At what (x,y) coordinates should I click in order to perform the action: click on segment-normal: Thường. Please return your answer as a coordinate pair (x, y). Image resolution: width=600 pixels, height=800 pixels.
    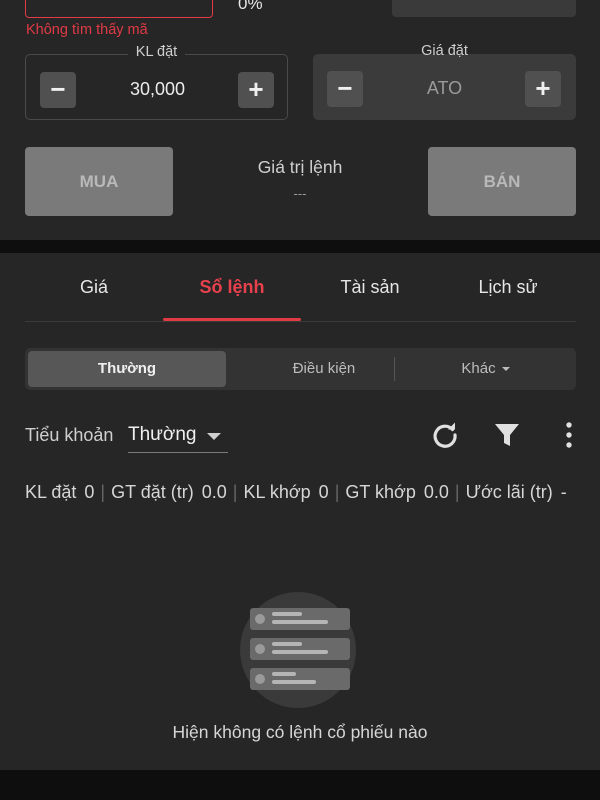
    Looking at the image, I should click on (127, 369).